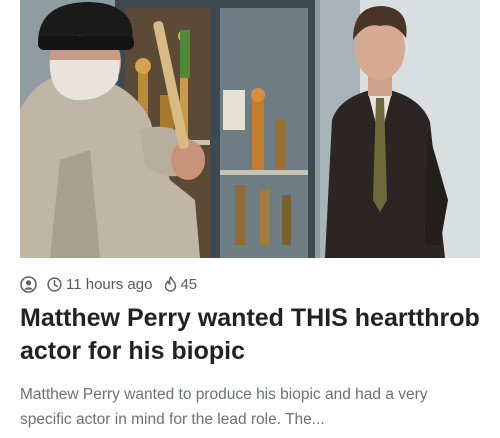 The image size is (500, 438). Describe the element at coordinates (189, 284) in the screenshot. I see `views-count: 45` at that location.